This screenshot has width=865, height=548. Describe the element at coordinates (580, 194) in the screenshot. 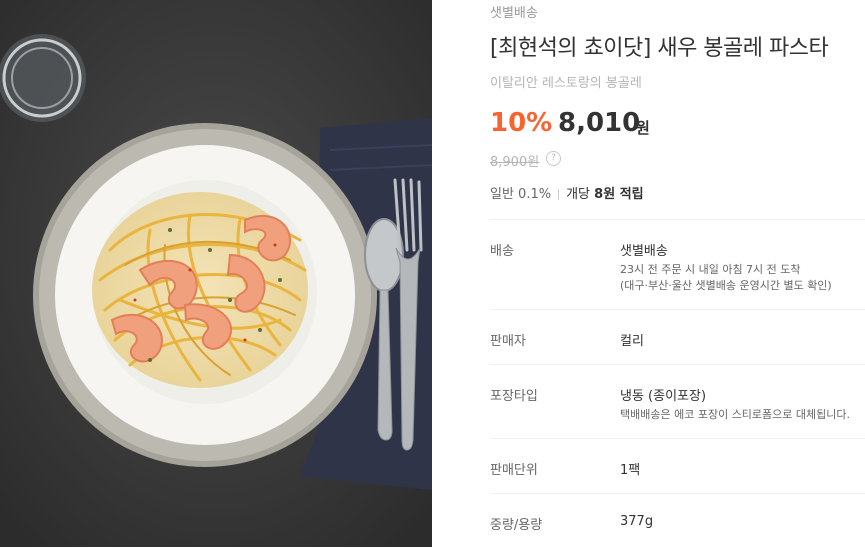

I see `points-earn-text: 개당` at that location.